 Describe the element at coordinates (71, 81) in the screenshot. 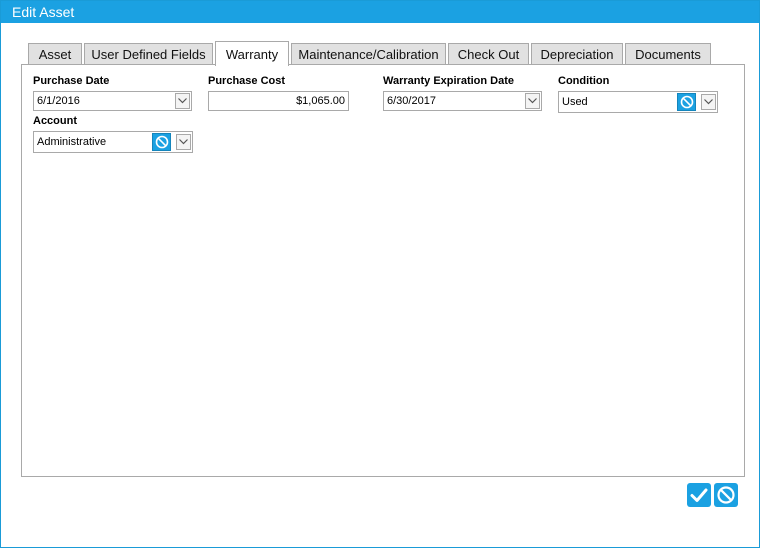

I see `purchase-date-label: Purchase Date` at that location.